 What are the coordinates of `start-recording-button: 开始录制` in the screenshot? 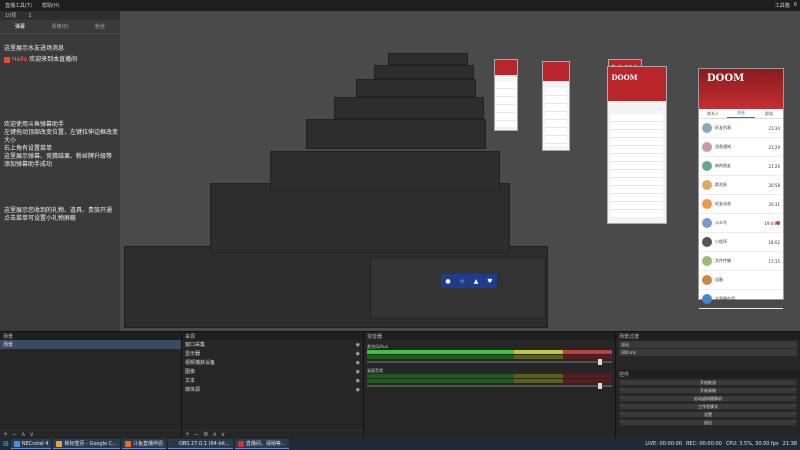 It's located at (708, 390).